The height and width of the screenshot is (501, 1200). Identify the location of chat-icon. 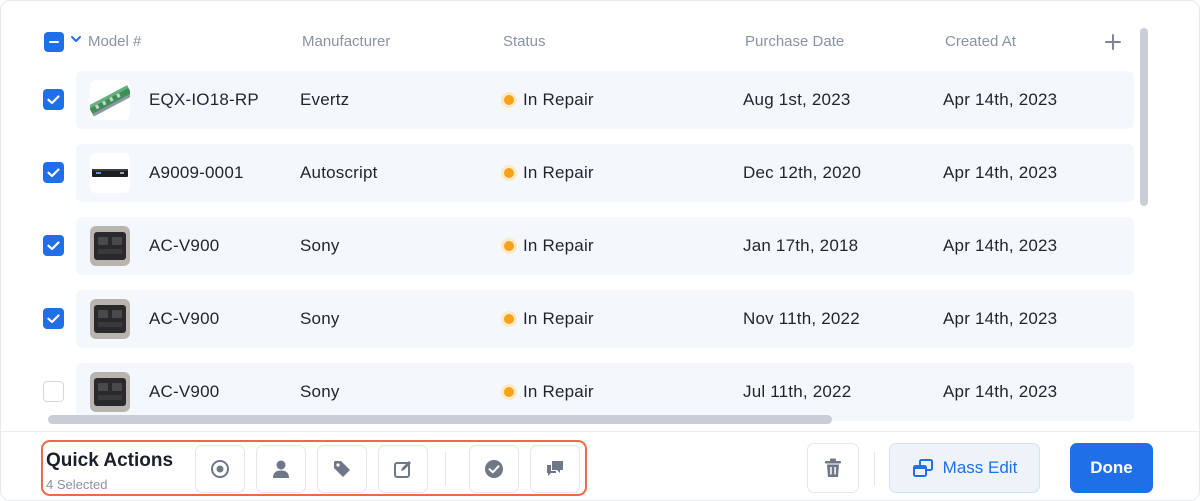
(555, 468).